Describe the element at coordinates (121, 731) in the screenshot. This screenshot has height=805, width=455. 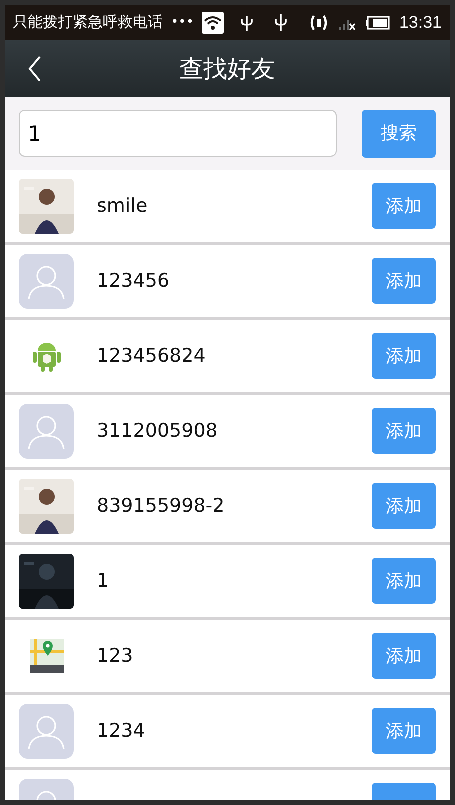
I see `user-name: 1234` at that location.